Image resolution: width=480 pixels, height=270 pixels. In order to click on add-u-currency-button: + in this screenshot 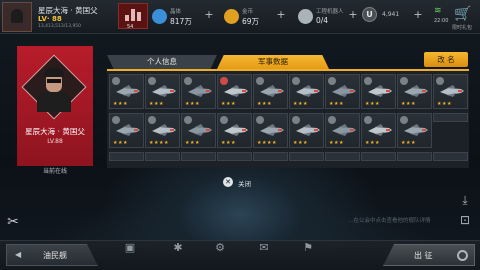, I will do `click(418, 15)`.